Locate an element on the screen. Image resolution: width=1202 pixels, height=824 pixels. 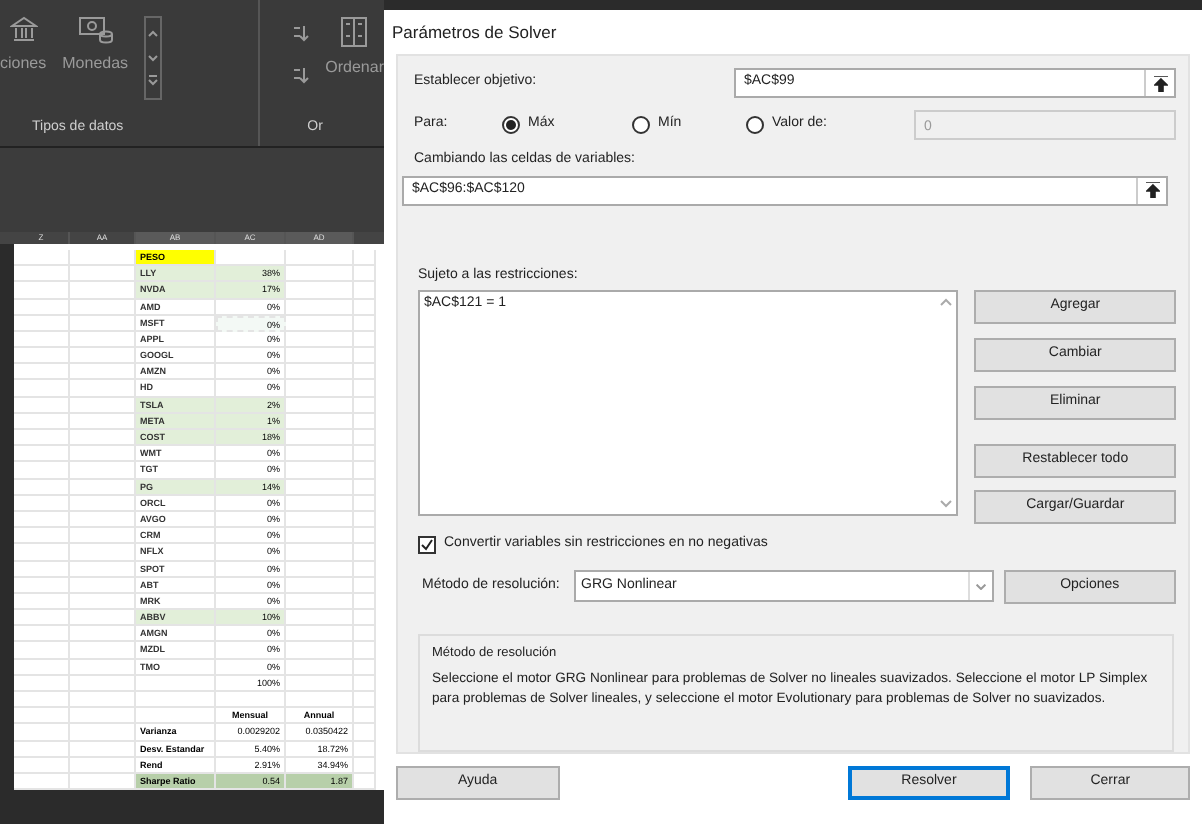
ribbon-label: Monedas is located at coordinates (95, 64).